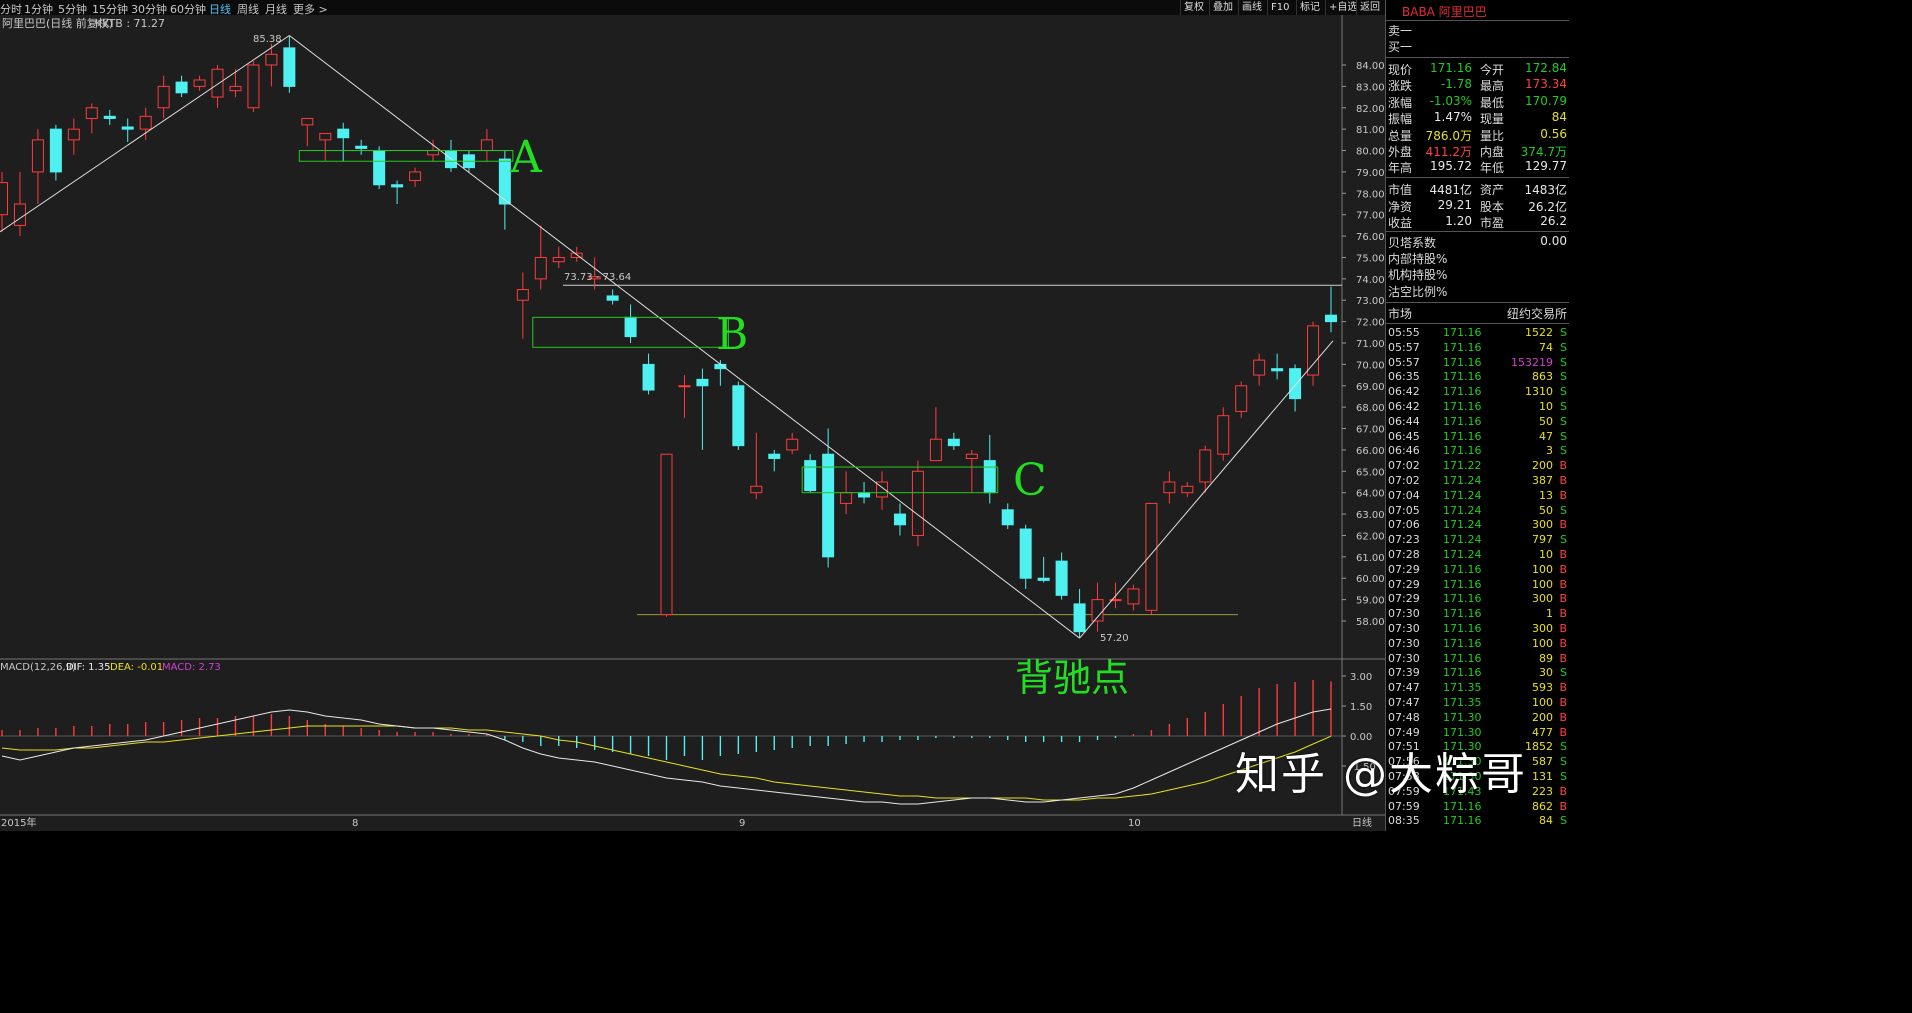 The image size is (1912, 1013). I want to click on tick-row: 06:42 171.16 1310 S, so click(1477, 392).